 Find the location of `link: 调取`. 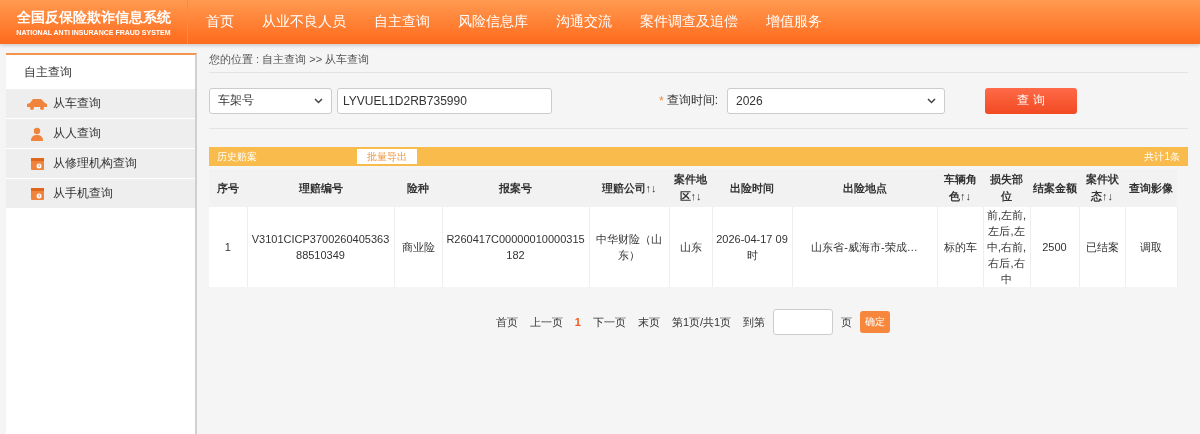

link: 调取 is located at coordinates (1151, 247).